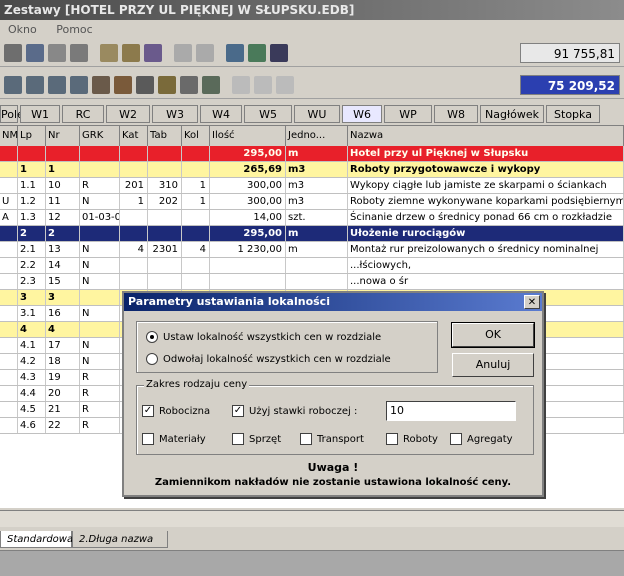  Describe the element at coordinates (408, 114) in the screenshot. I see `tab-wp: WP` at that location.